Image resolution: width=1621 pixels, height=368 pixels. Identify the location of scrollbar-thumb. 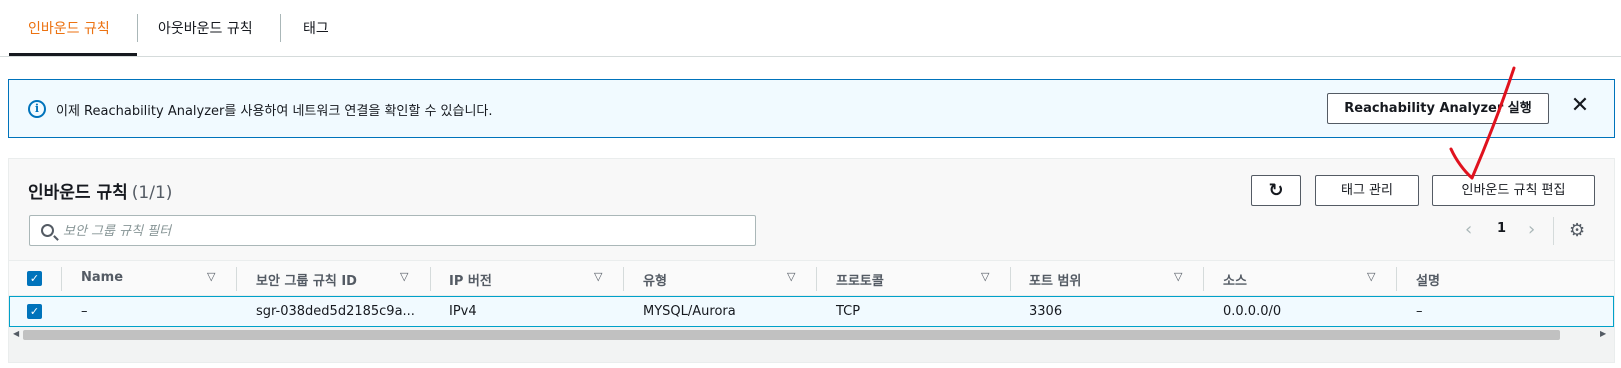
(791, 335).